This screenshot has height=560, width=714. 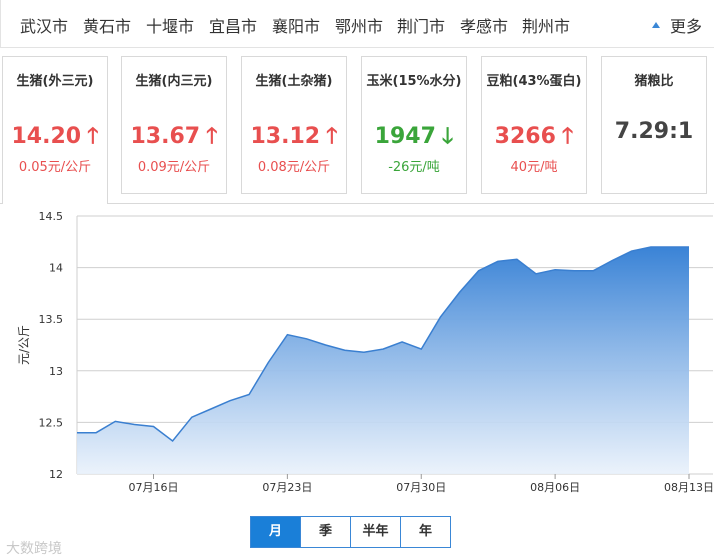 What do you see at coordinates (24, 345) in the screenshot?
I see `y-axis-title: 元/公斤` at bounding box center [24, 345].